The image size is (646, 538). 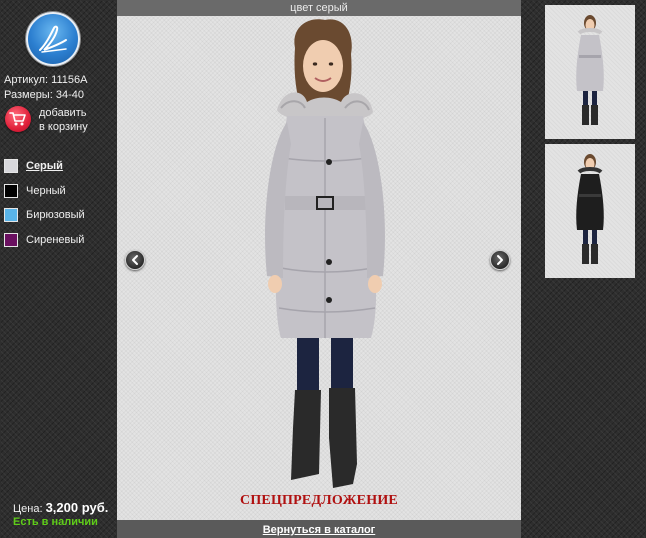 I want to click on back-to-catalog-link: Вернуться в каталог, so click(x=319, y=530).